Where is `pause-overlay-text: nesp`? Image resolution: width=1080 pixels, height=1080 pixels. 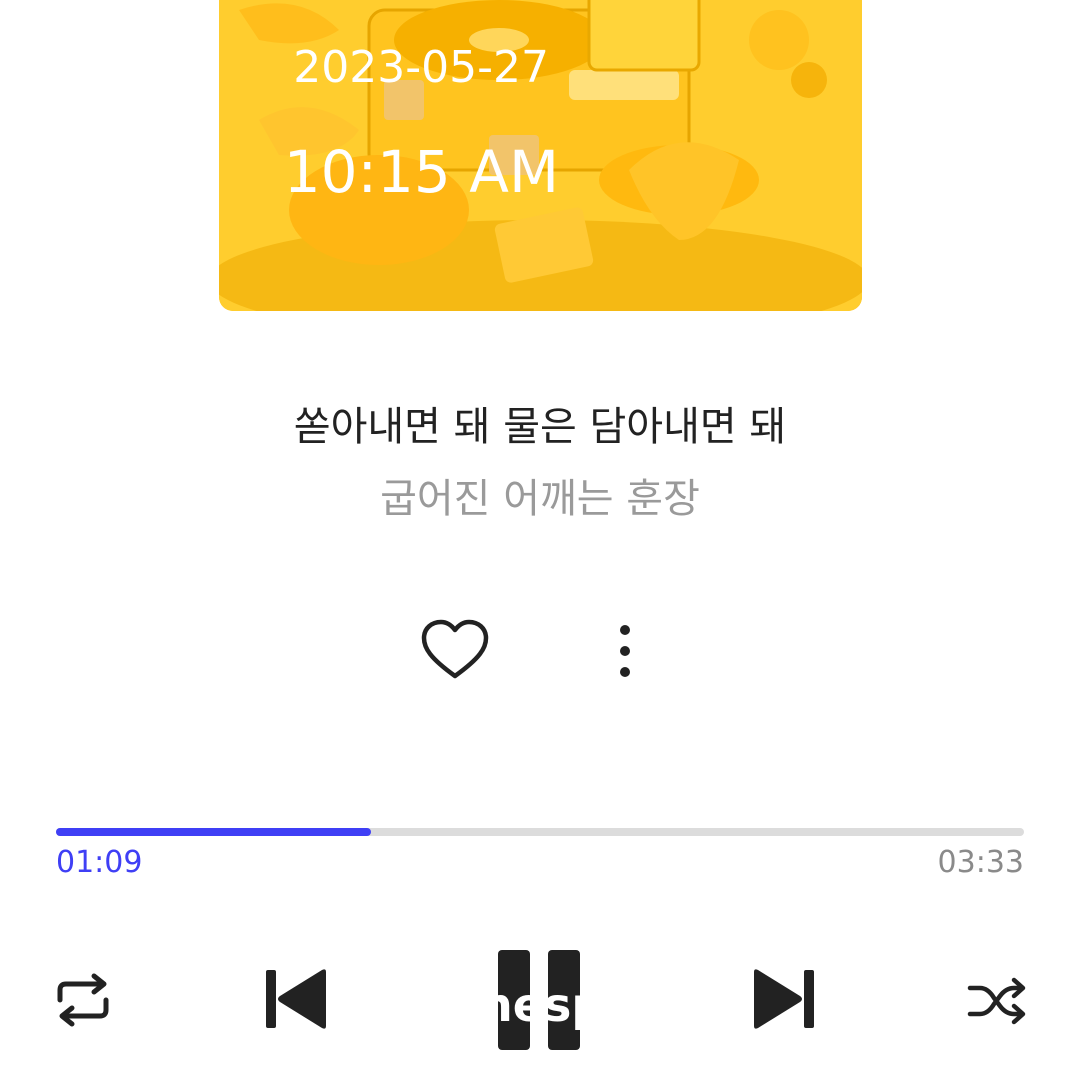
pause-overlay-text: nesp is located at coordinates (540, 1005).